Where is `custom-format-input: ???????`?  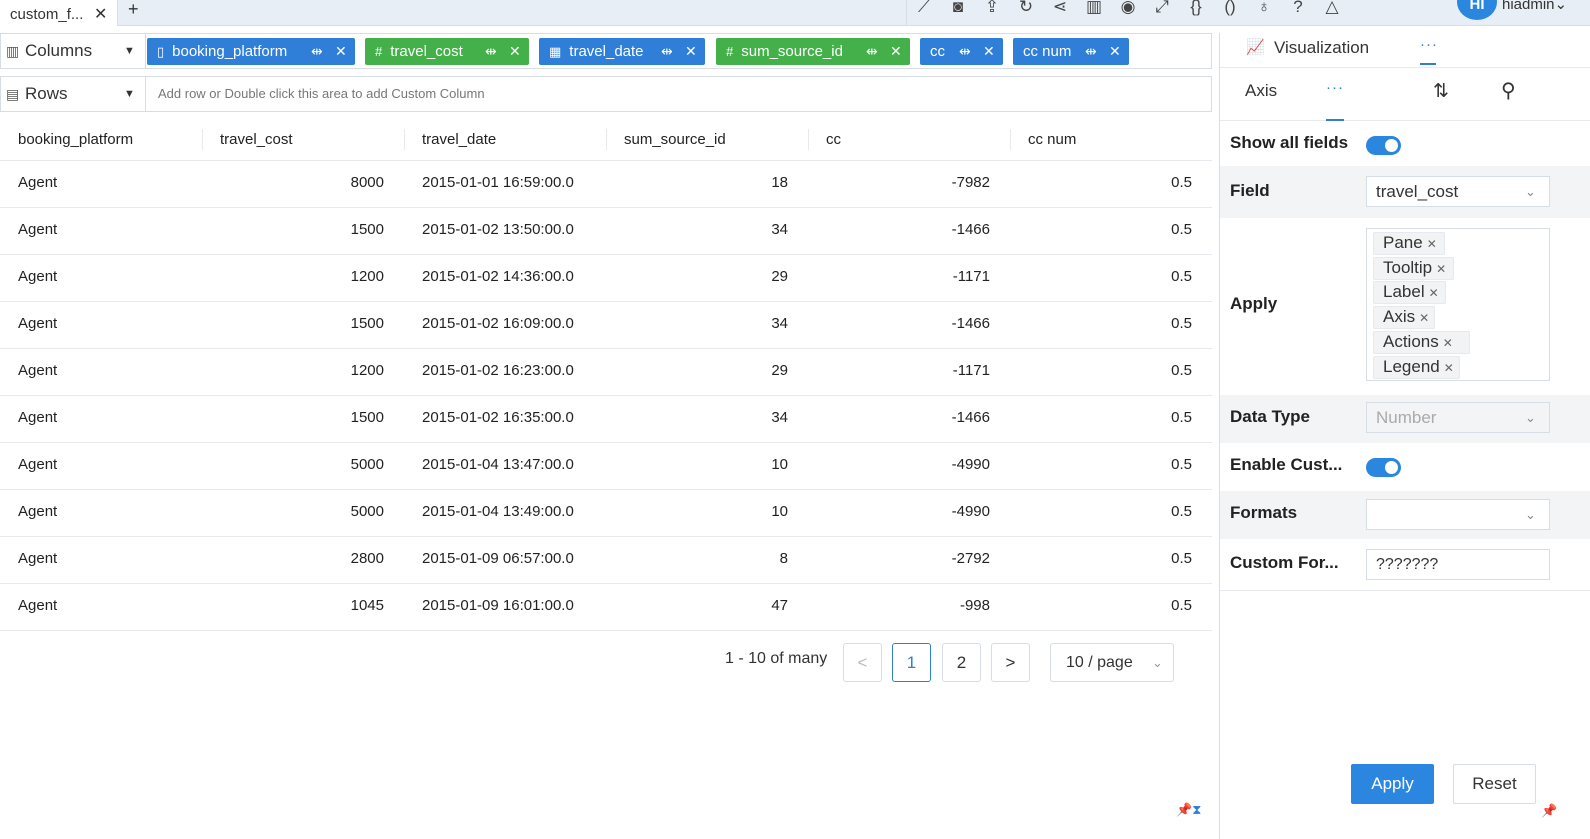
custom-format-input: ??????? is located at coordinates (1458, 564).